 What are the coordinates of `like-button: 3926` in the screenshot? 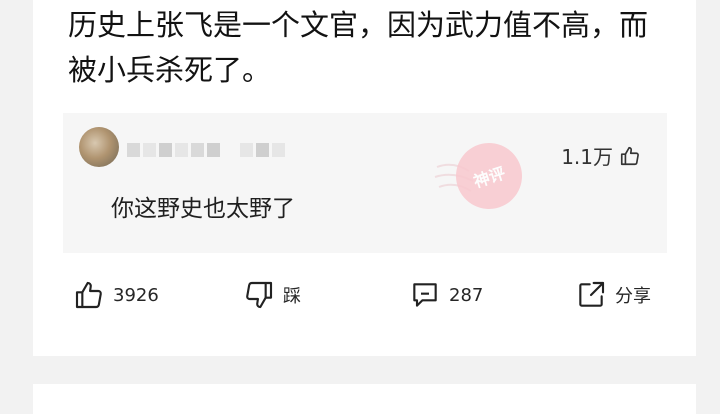 It's located at (116, 295).